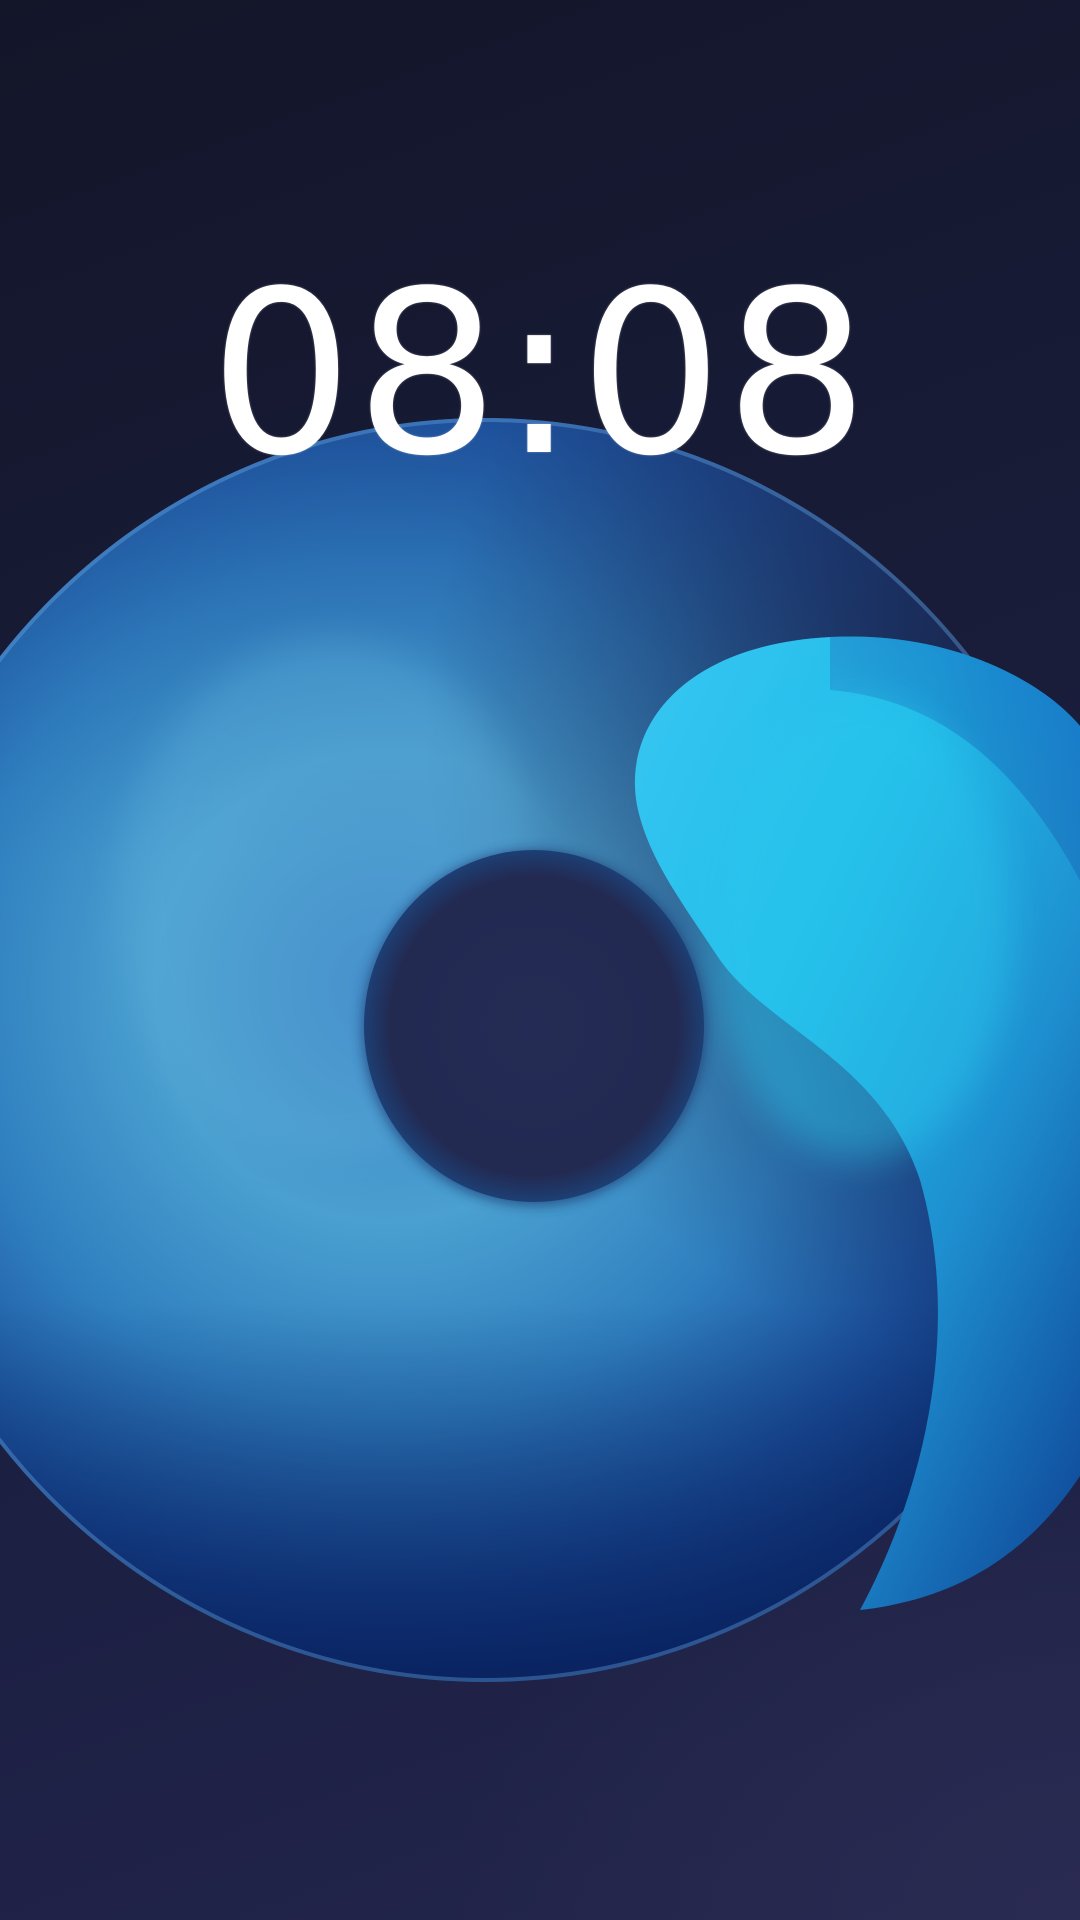 This screenshot has height=1920, width=1080. Describe the element at coordinates (540, 374) in the screenshot. I see `lock-screen-clock: 08:08` at that location.